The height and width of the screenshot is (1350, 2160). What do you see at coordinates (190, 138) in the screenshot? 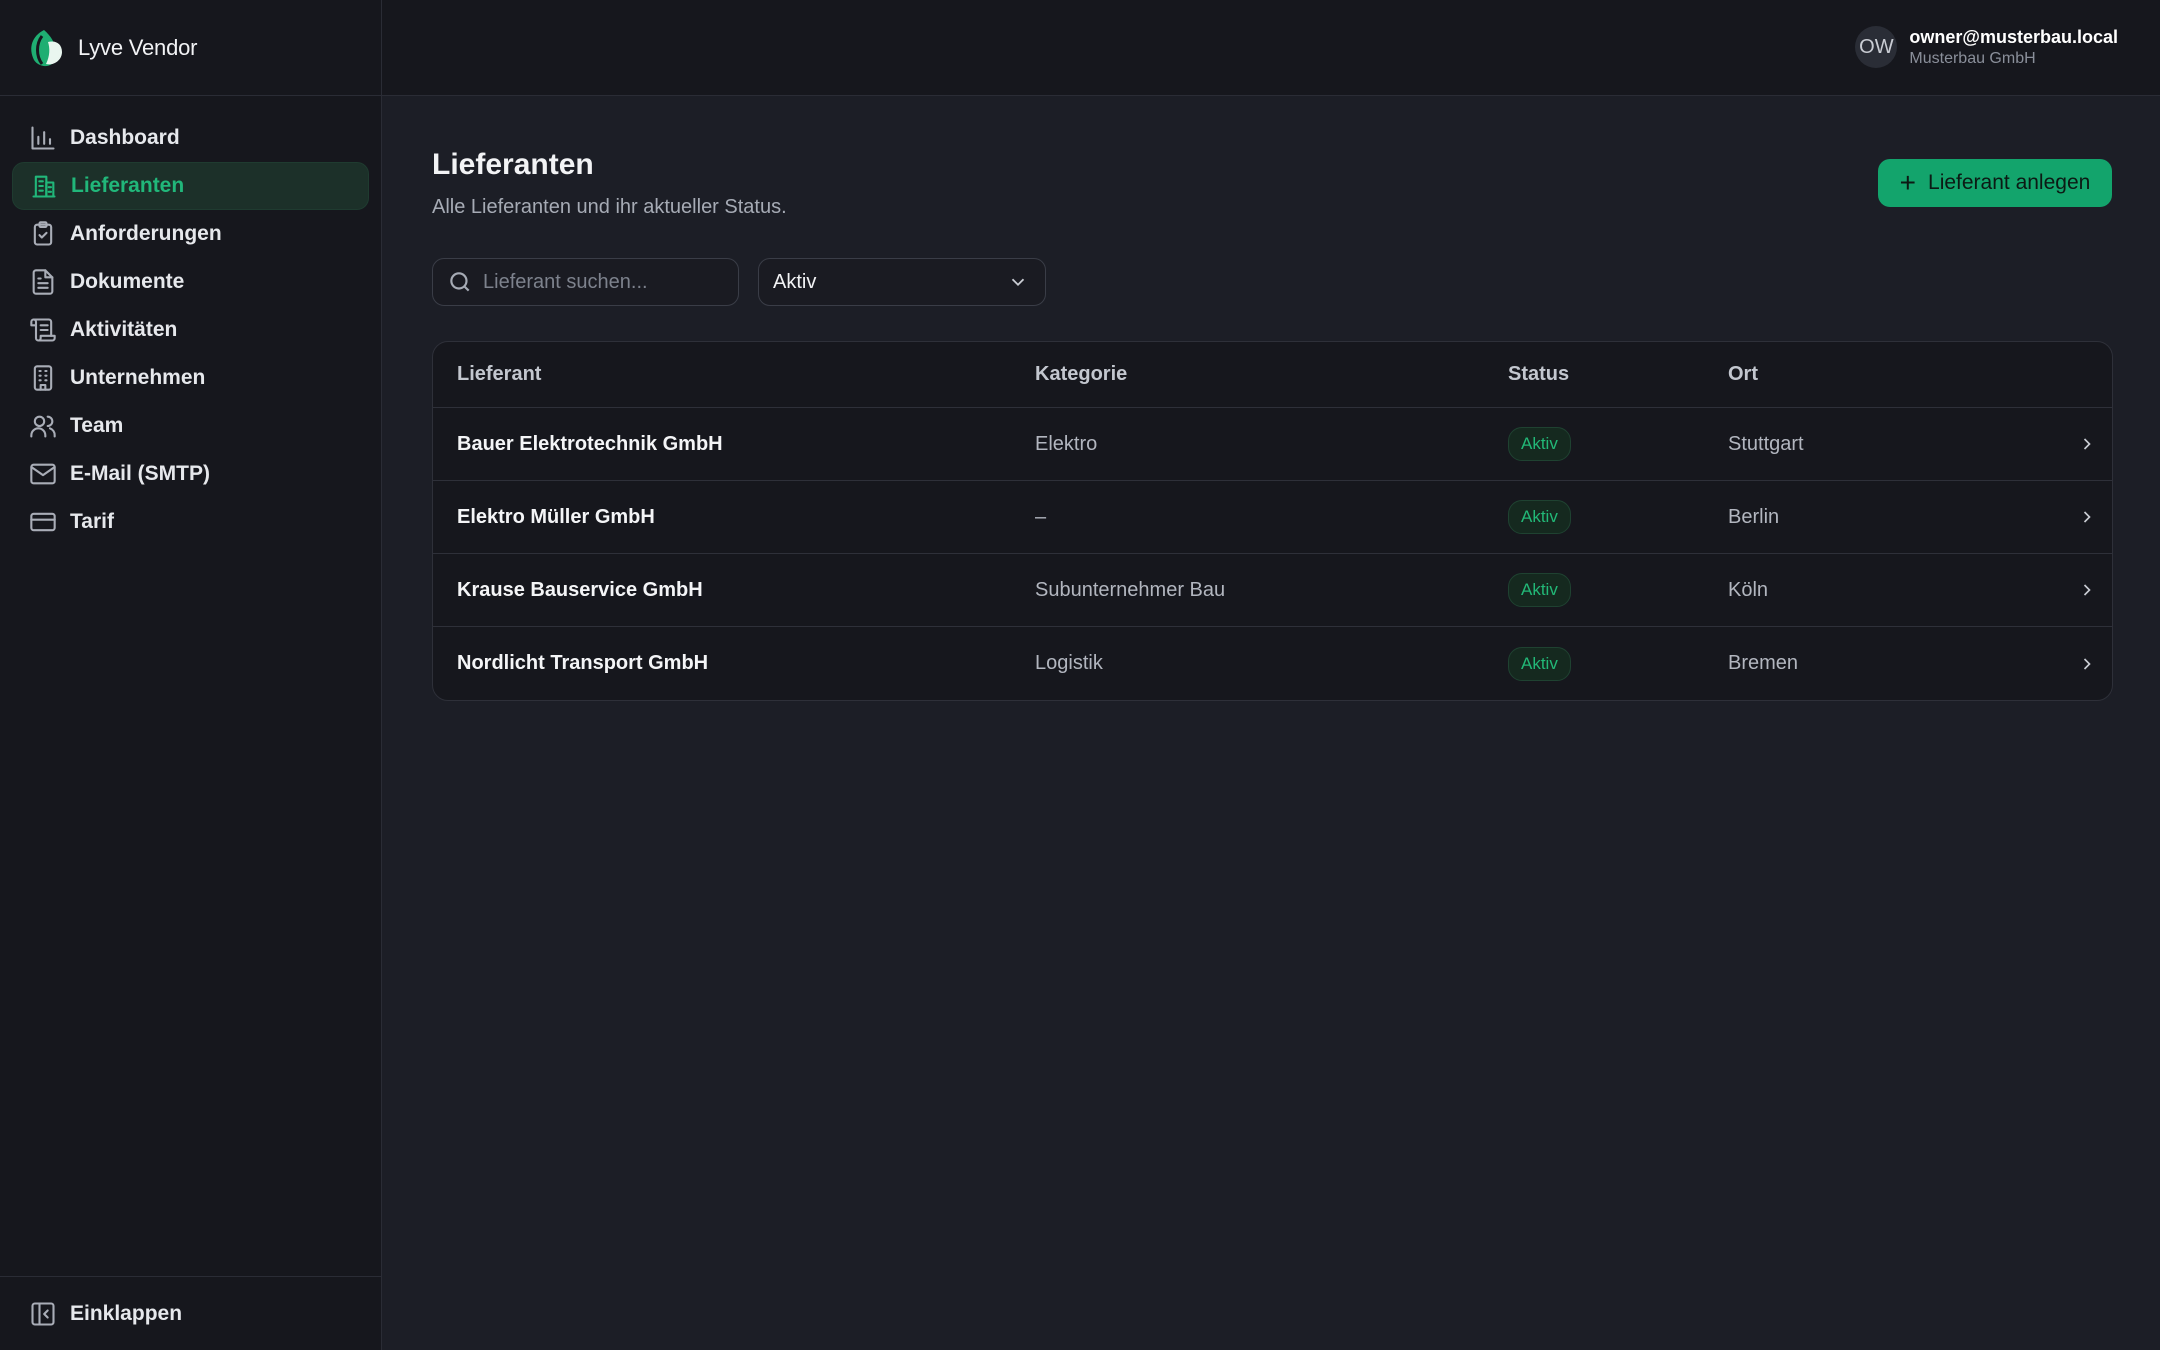
I see `sidebar-item-dashboard: Dashboard` at bounding box center [190, 138].